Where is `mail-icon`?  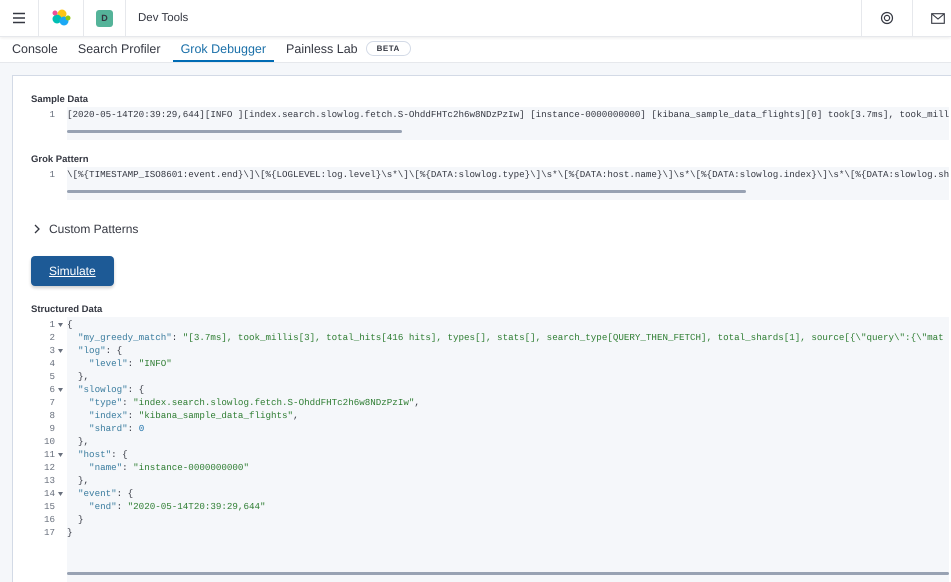 mail-icon is located at coordinates (938, 18).